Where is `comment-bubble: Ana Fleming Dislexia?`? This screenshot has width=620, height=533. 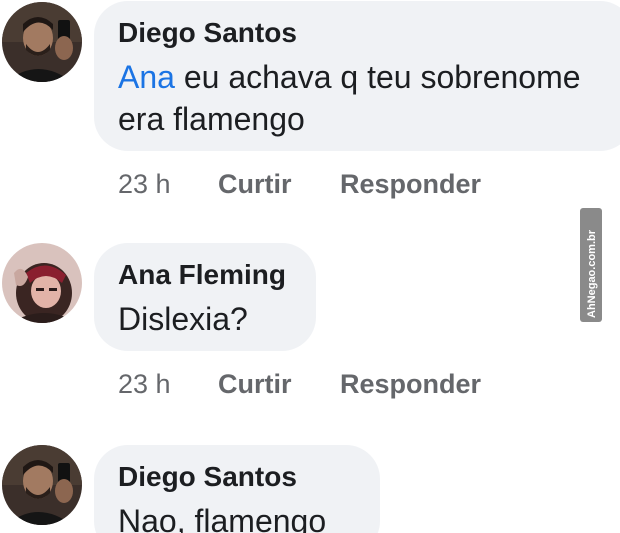 comment-bubble: Ana Fleming Dislexia? is located at coordinates (205, 297).